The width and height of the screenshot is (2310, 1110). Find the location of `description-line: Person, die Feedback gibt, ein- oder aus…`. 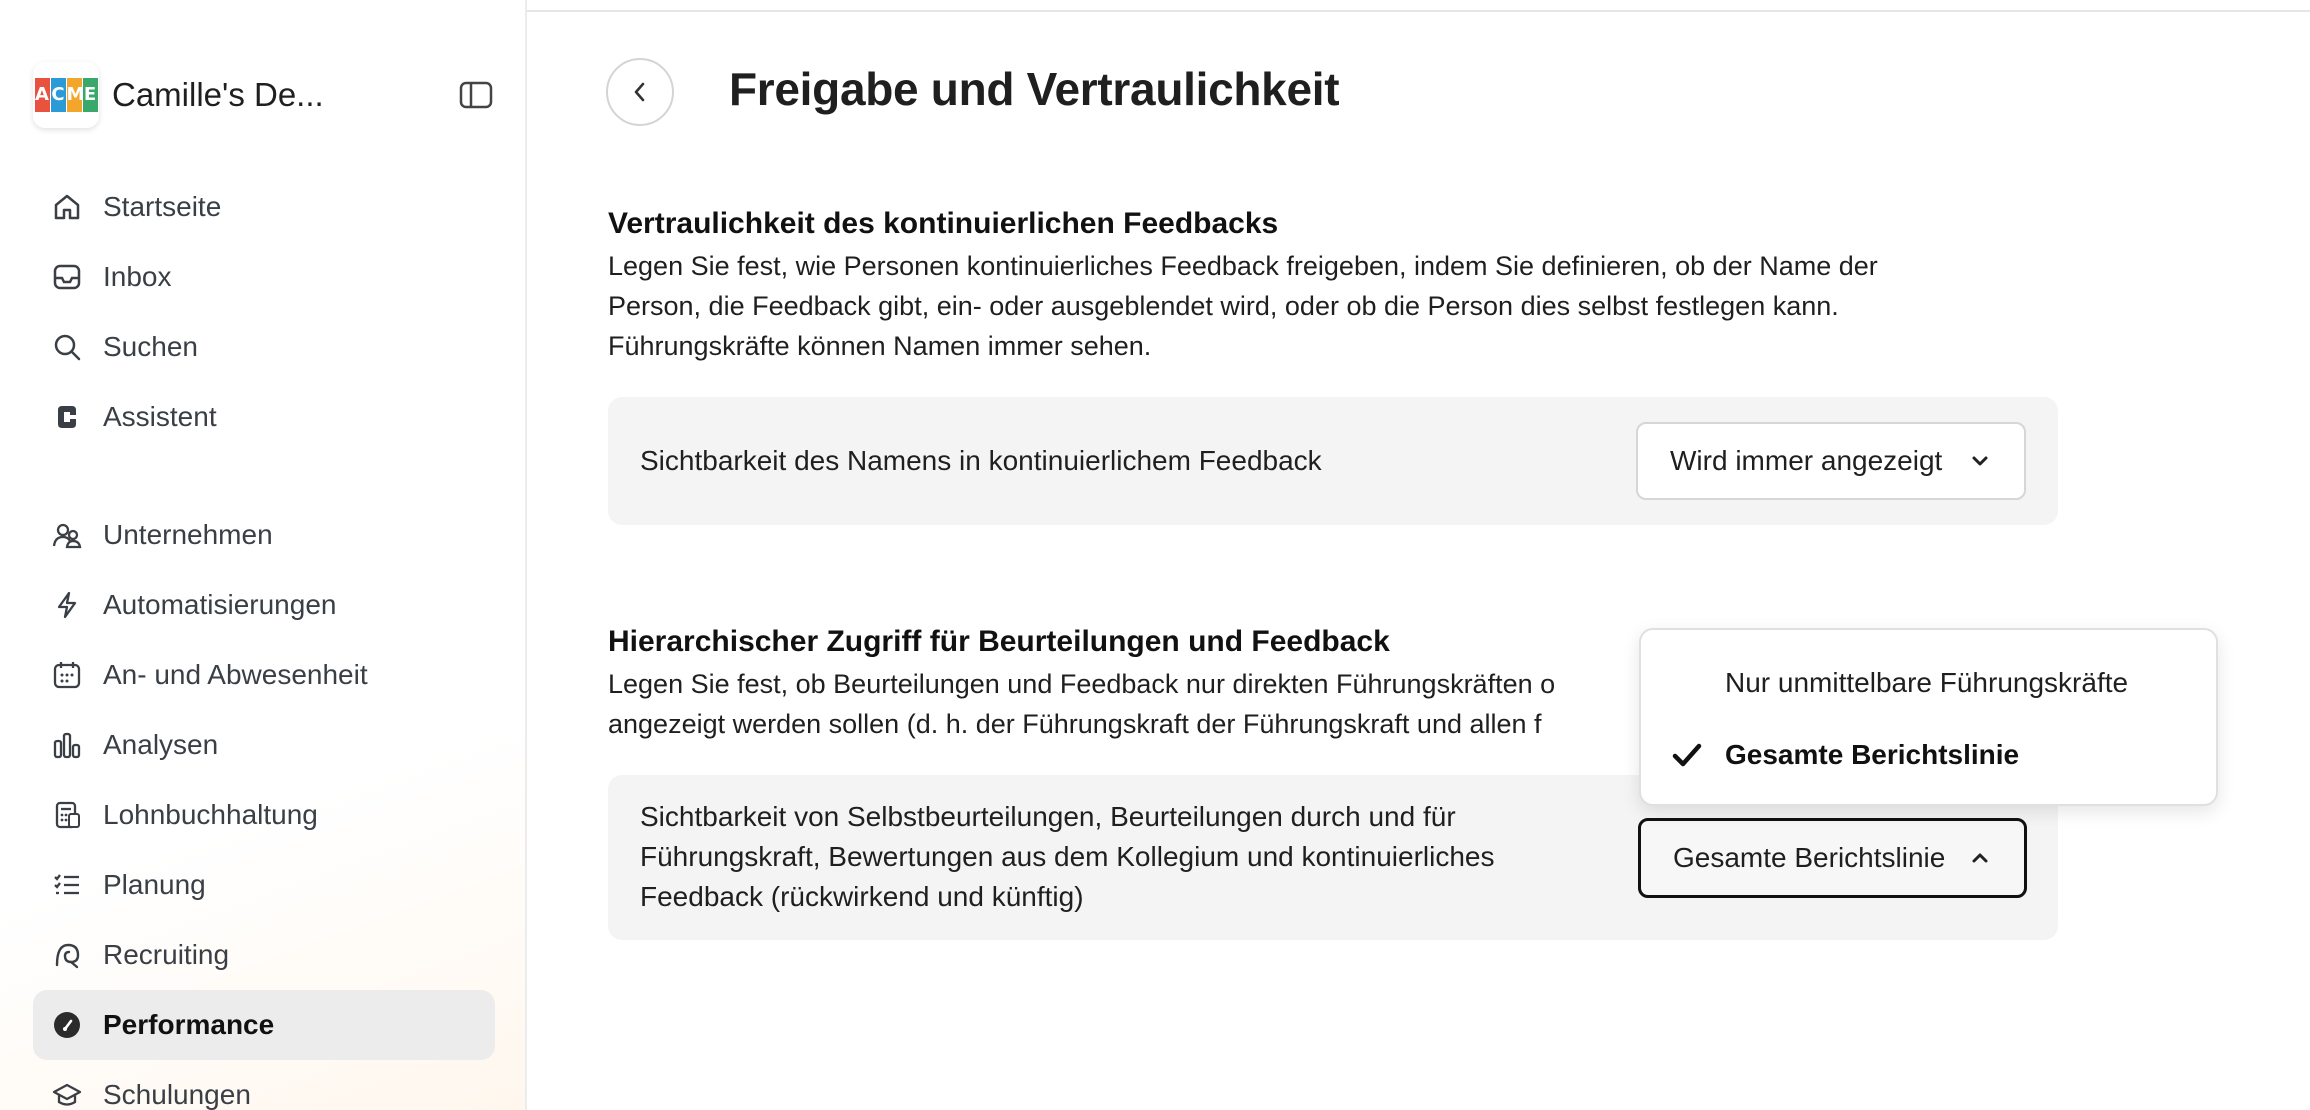

description-line: Person, die Feedback gibt, ein- oder aus… is located at coordinates (1223, 306).